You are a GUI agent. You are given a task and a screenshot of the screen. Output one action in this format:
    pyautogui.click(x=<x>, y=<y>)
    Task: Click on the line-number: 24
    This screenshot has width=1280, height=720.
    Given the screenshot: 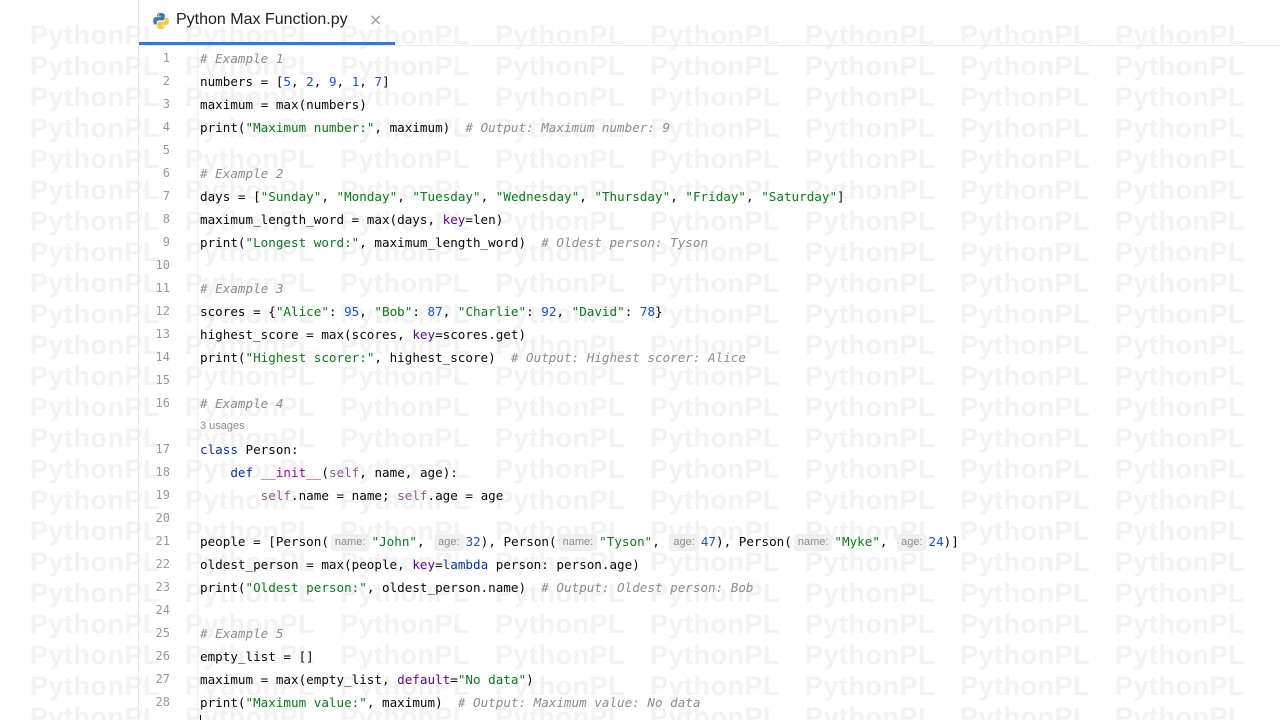 What is the action you would take?
    pyautogui.click(x=162, y=610)
    